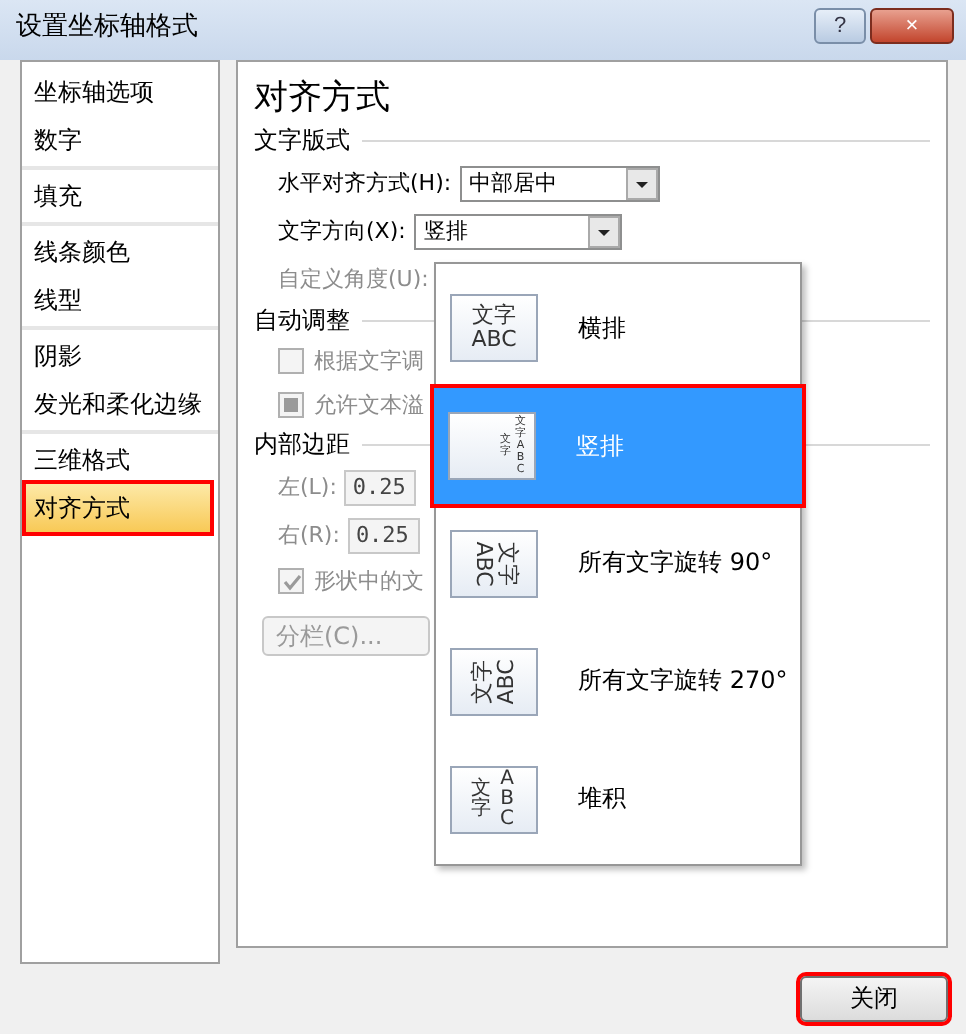 The image size is (966, 1034). Describe the element at coordinates (307, 487) in the screenshot. I see `field-label: 左(L):` at that location.